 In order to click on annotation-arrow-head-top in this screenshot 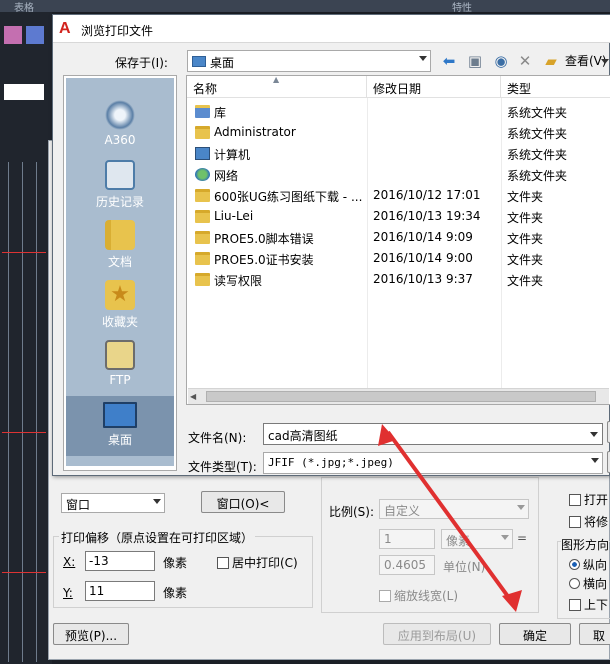, I will do `click(387, 435)`.